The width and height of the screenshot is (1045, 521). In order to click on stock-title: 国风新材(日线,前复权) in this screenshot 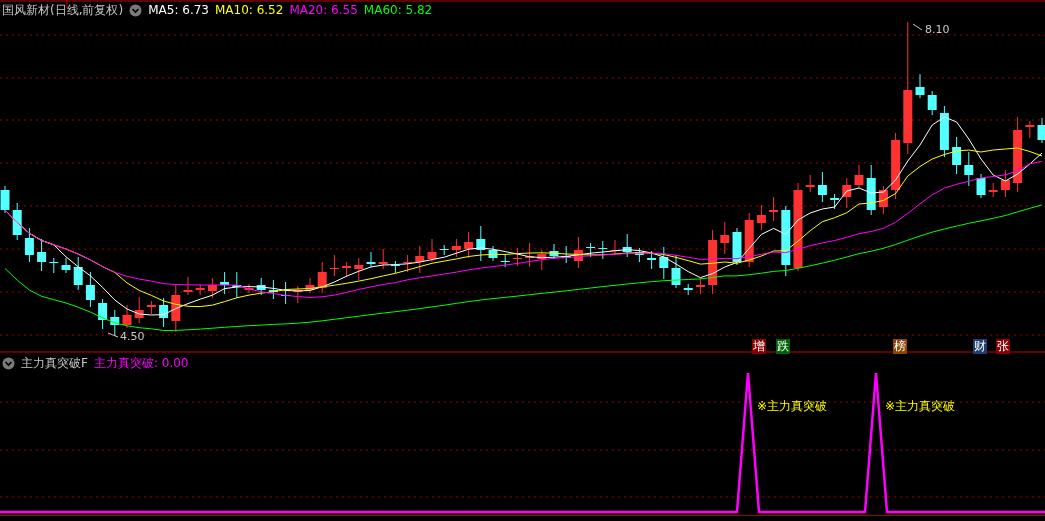, I will do `click(63, 10)`.